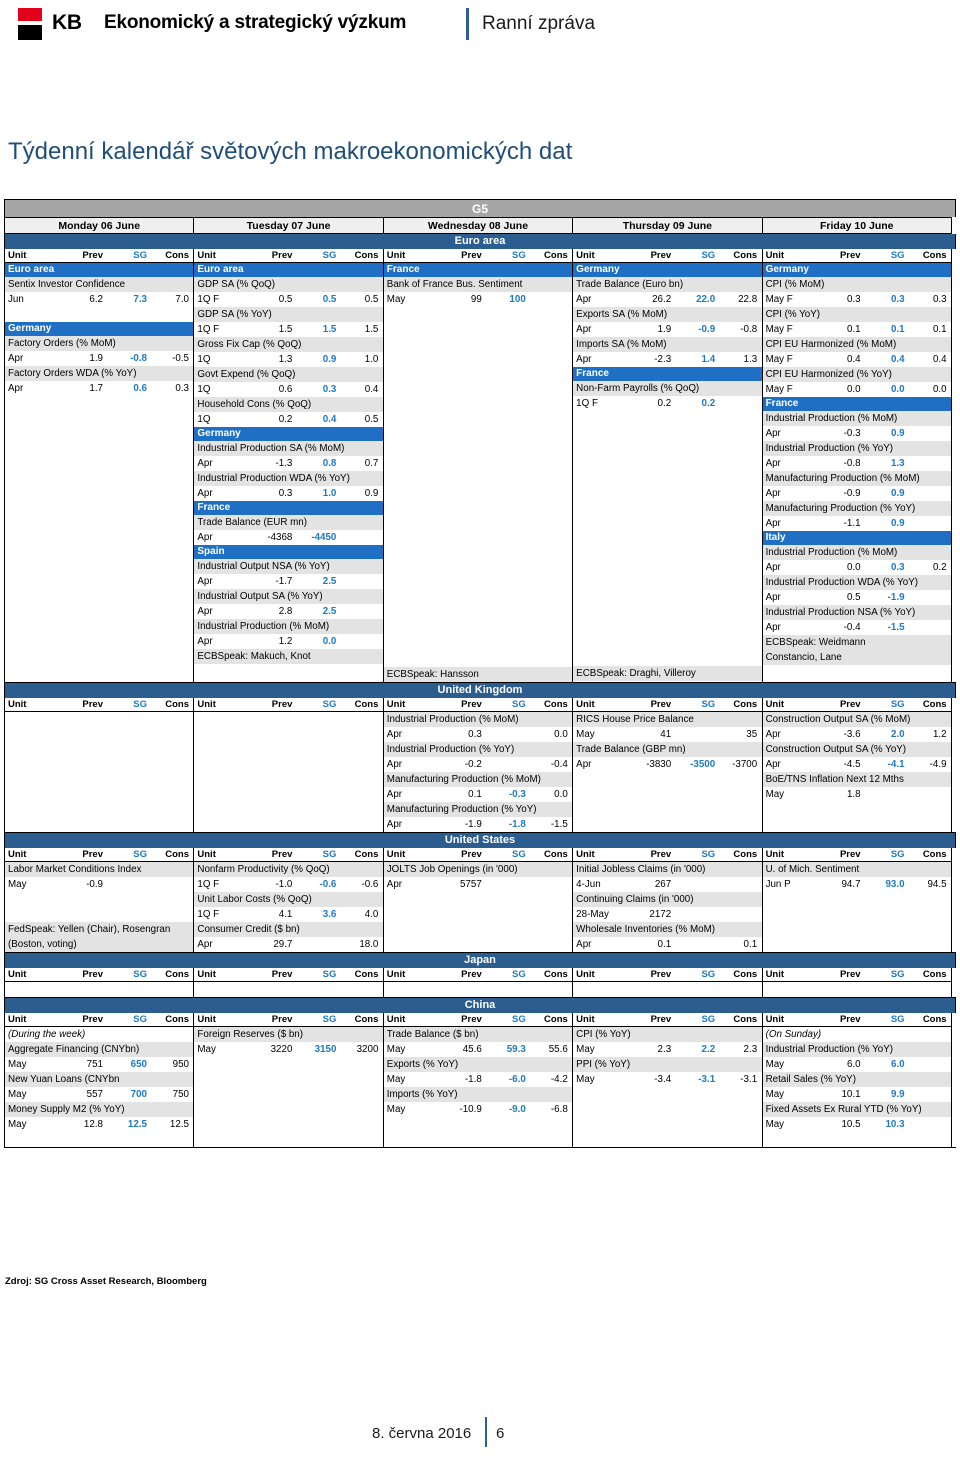  What do you see at coordinates (288, 314) in the screenshot?
I see `indicator-label: GDP SA (% YoY)` at bounding box center [288, 314].